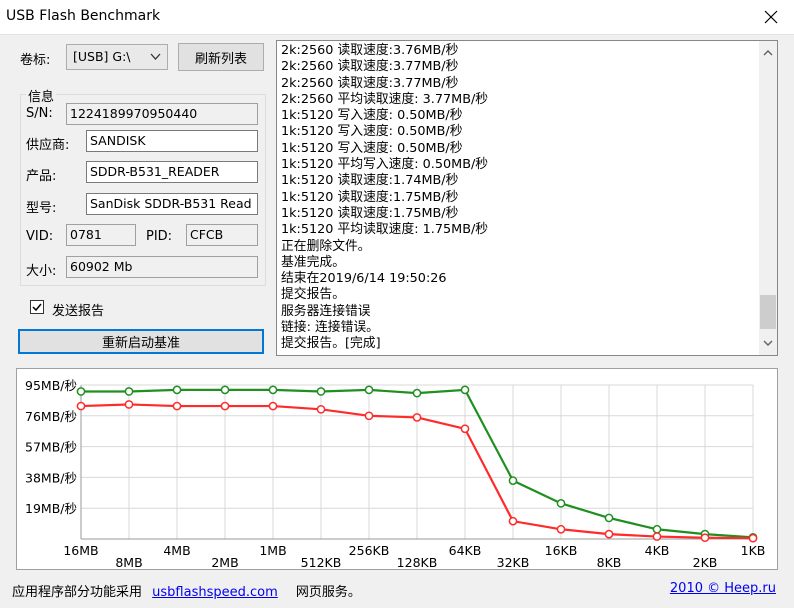 The image size is (794, 608). What do you see at coordinates (513, 562) in the screenshot?
I see `x-tick-label: 32KB` at bounding box center [513, 562].